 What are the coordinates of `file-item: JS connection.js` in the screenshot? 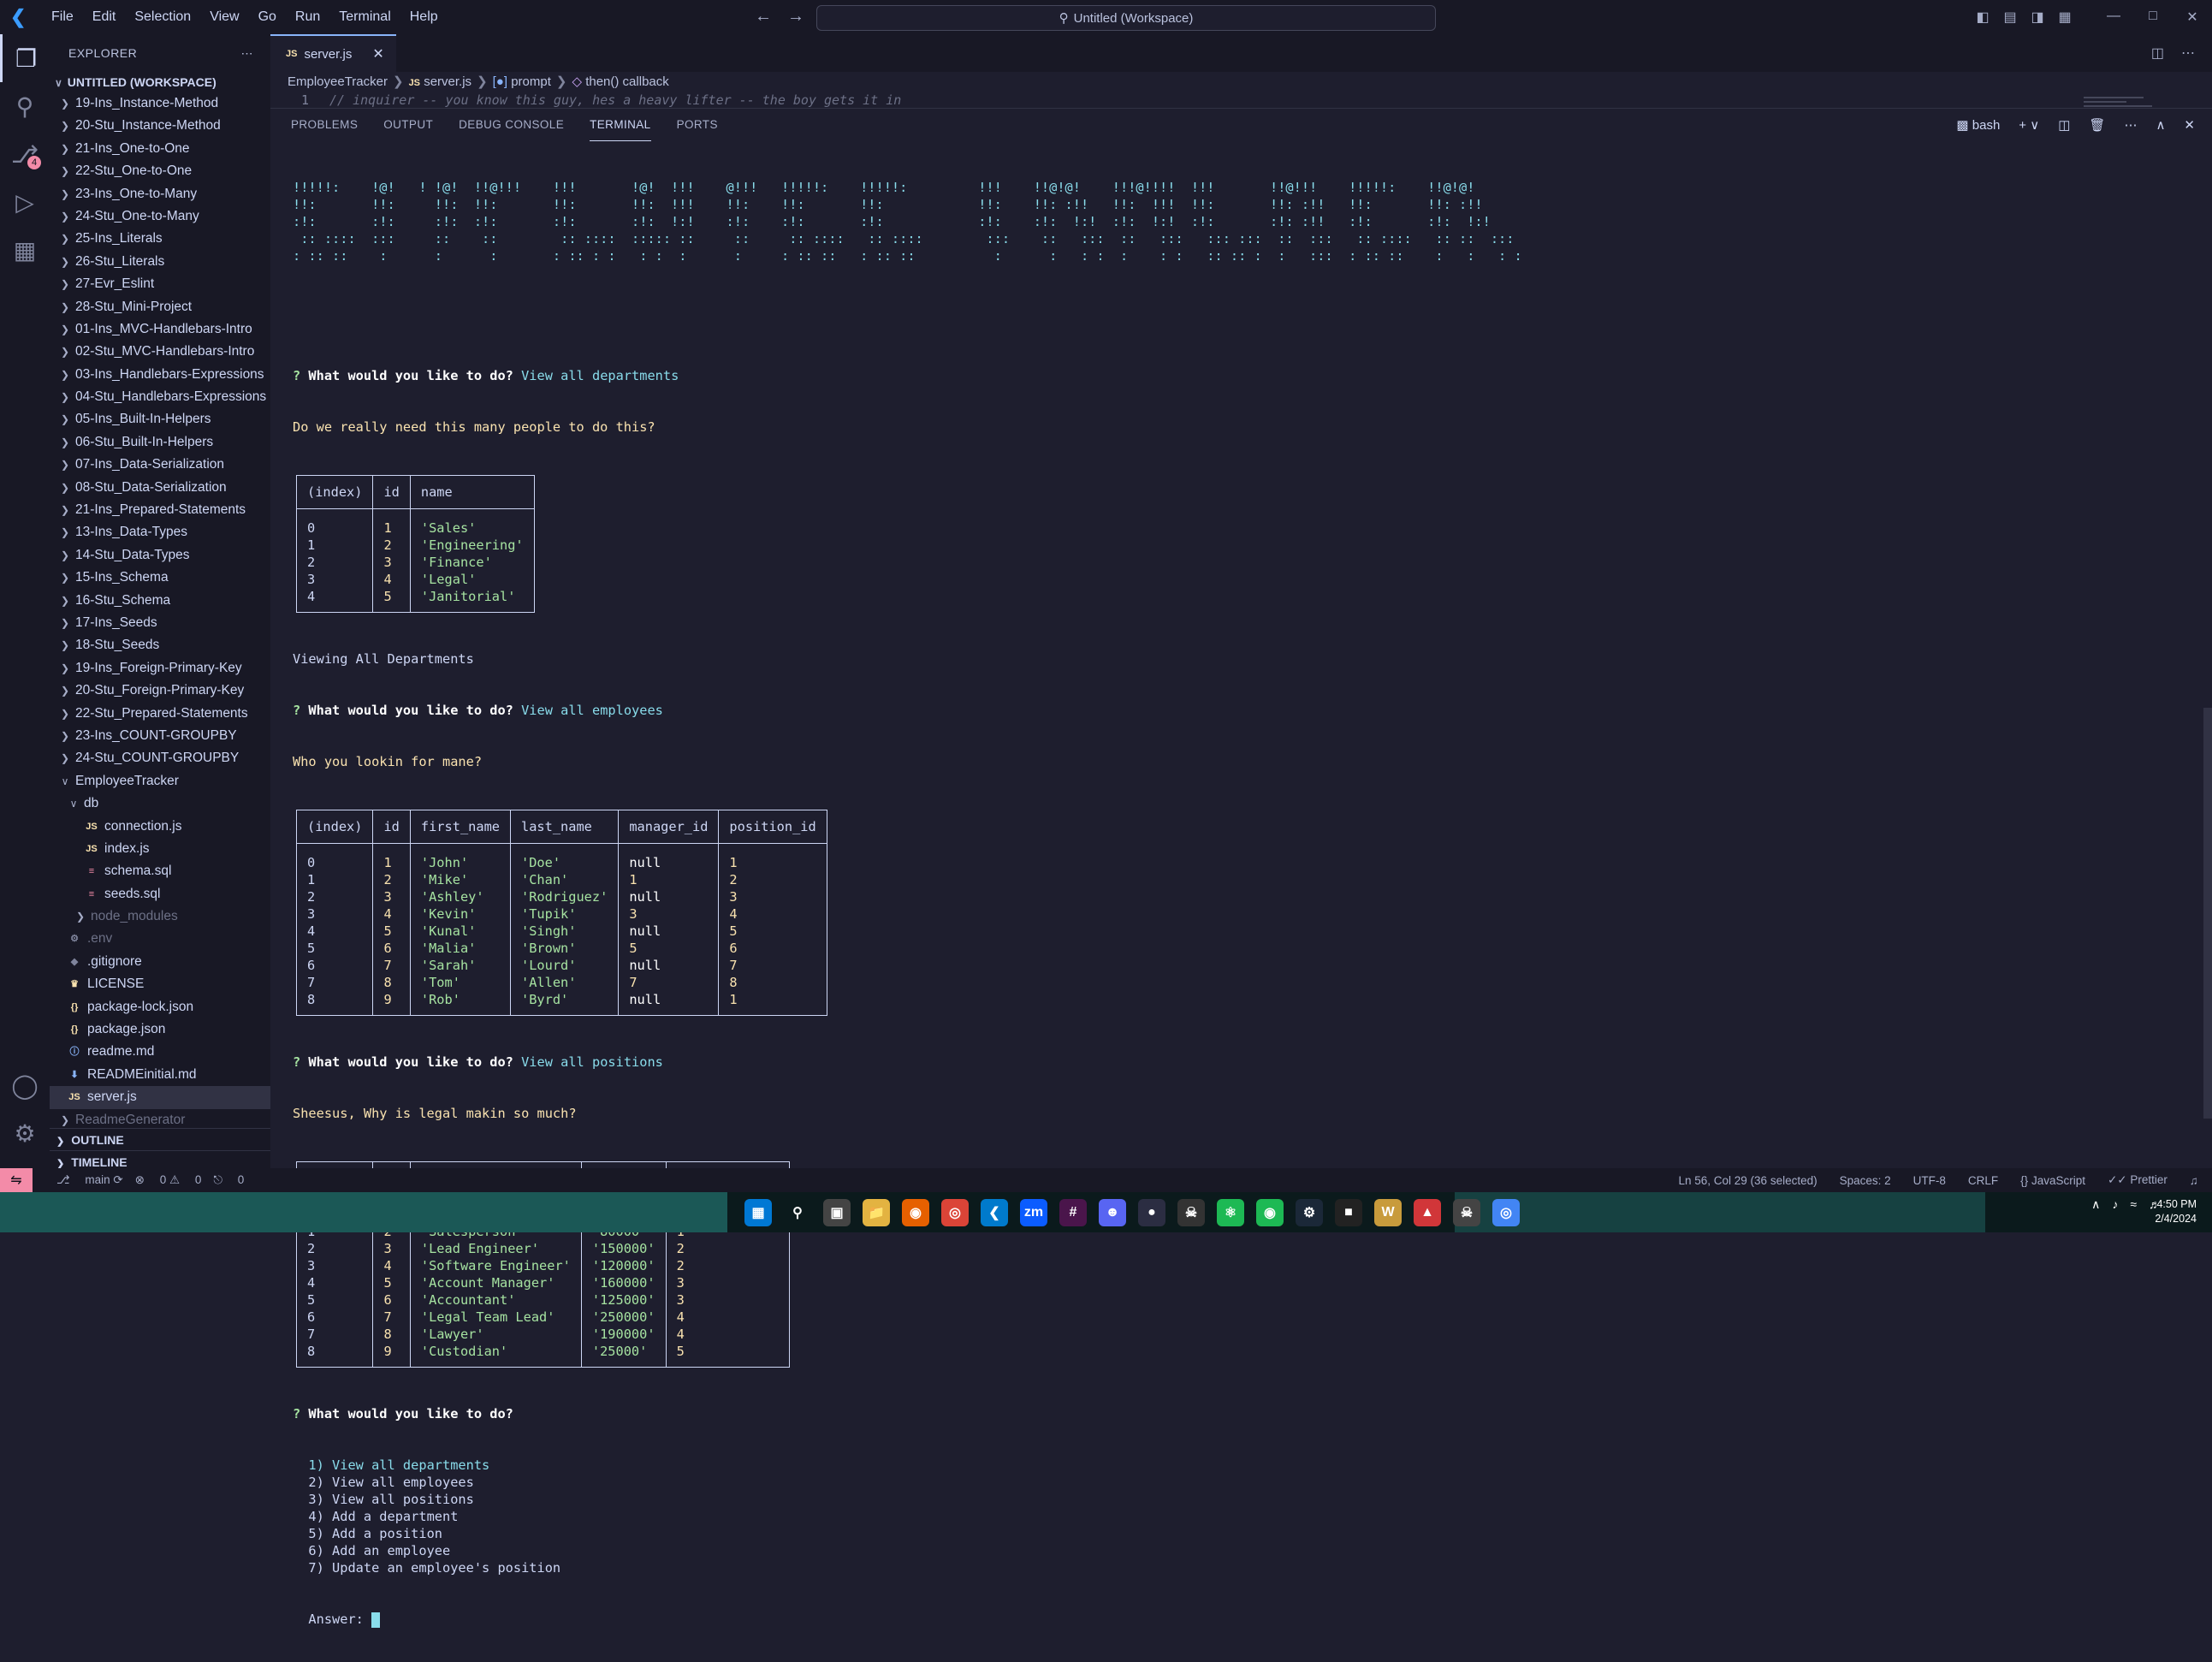 It's located at (160, 827).